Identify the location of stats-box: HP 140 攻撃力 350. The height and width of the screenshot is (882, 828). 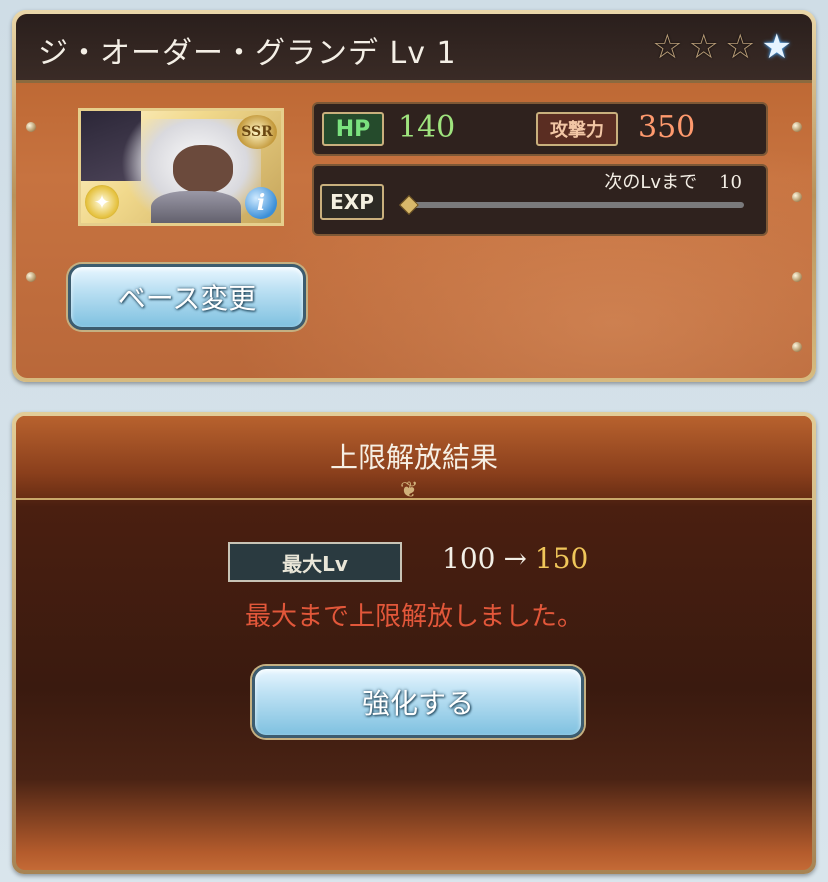
(540, 129).